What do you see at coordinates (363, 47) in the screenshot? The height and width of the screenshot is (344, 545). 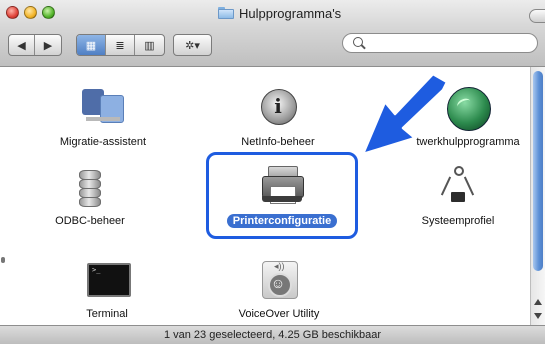 I see `search-icon-handle` at bounding box center [363, 47].